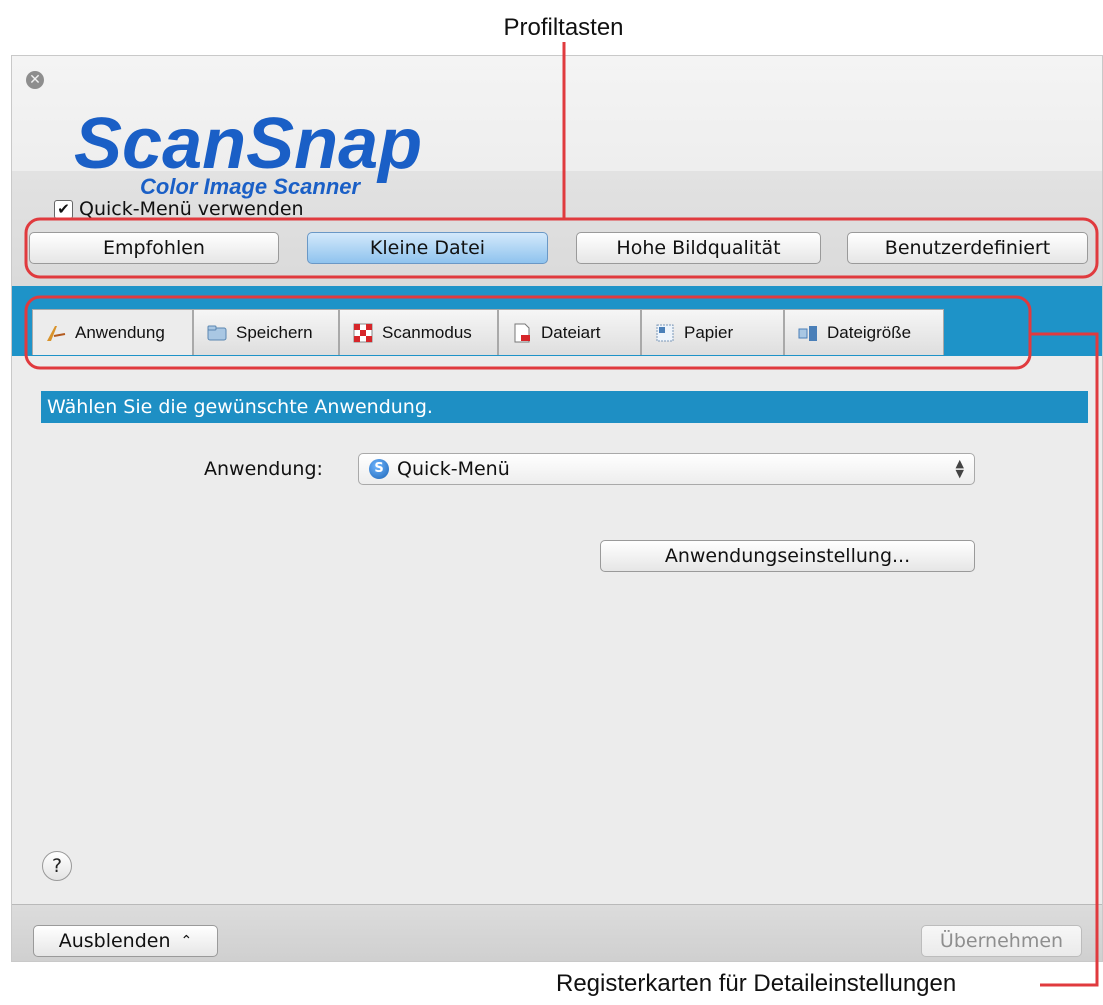 The image size is (1103, 1005). I want to click on paper-icon, so click(665, 332).